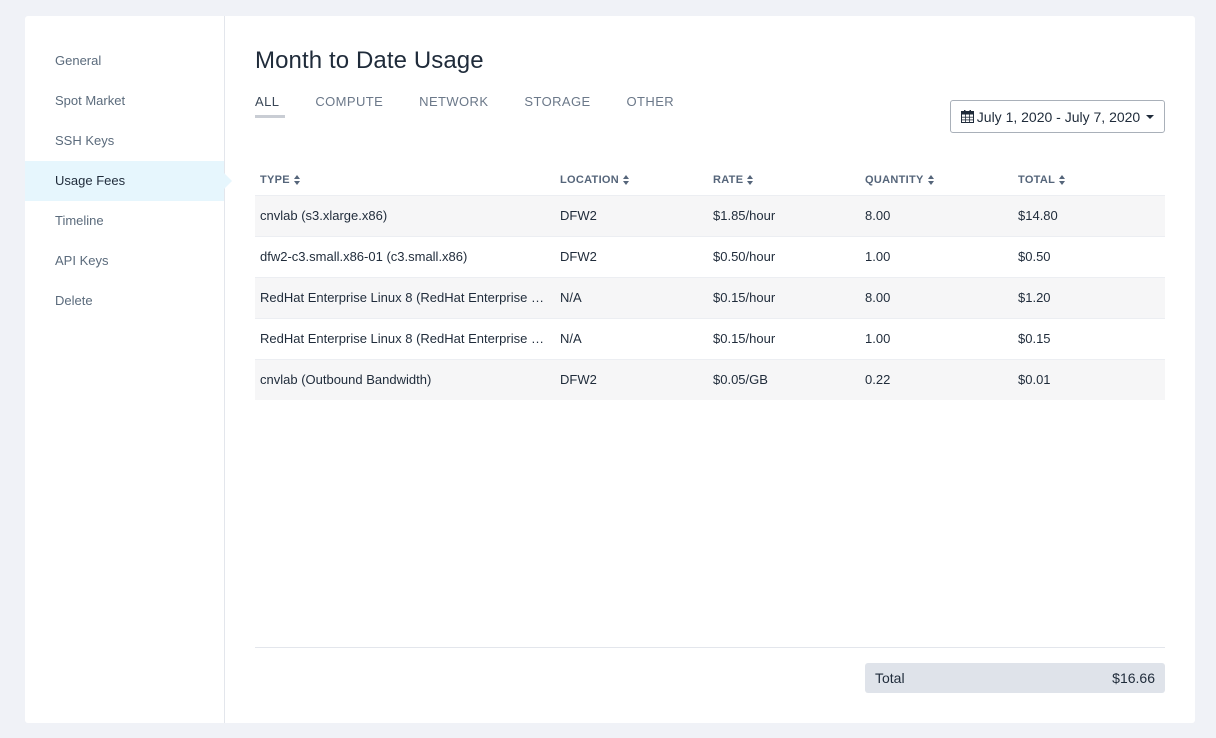  What do you see at coordinates (124, 301) in the screenshot?
I see `sidebar-item-delete: Delete` at bounding box center [124, 301].